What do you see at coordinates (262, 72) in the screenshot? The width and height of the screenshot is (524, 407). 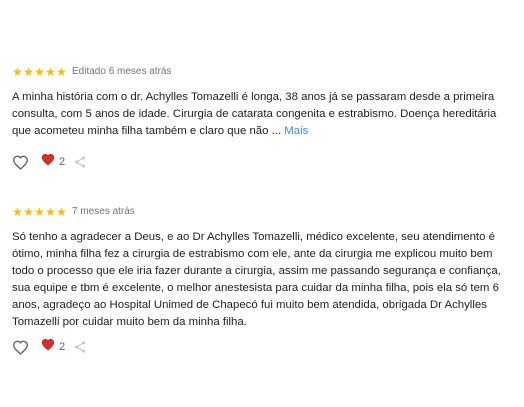 I see `review-meta: ★ ★ ★ ★ ★ Editado 6 meses atrás` at bounding box center [262, 72].